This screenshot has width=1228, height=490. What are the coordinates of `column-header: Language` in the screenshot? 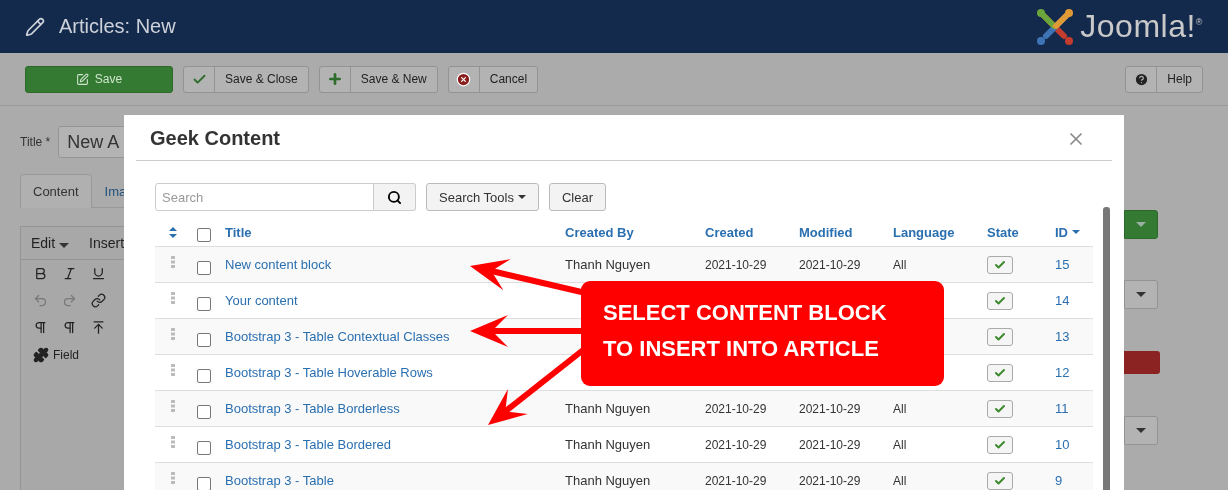 It's located at (920, 232).